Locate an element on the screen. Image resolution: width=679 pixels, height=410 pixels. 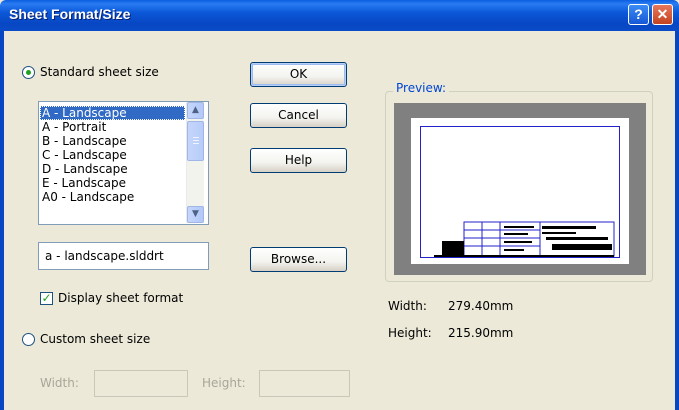
ok-button: OK is located at coordinates (298, 74).